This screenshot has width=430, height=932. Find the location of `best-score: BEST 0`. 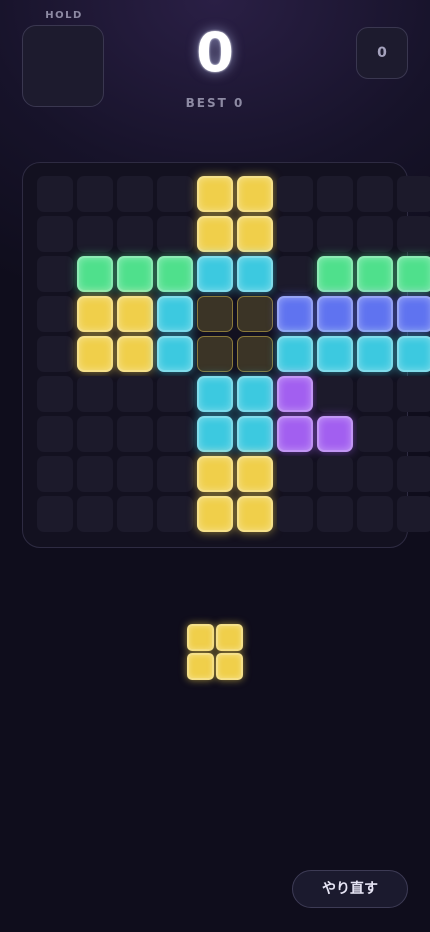

best-score: BEST 0 is located at coordinates (215, 103).